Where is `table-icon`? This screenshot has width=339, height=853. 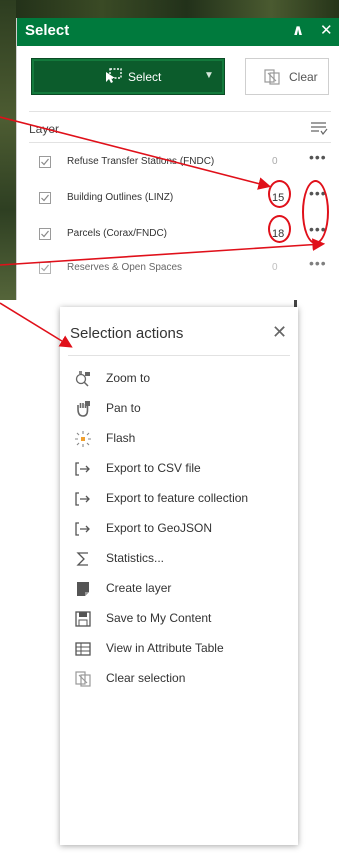
table-icon is located at coordinates (83, 649).